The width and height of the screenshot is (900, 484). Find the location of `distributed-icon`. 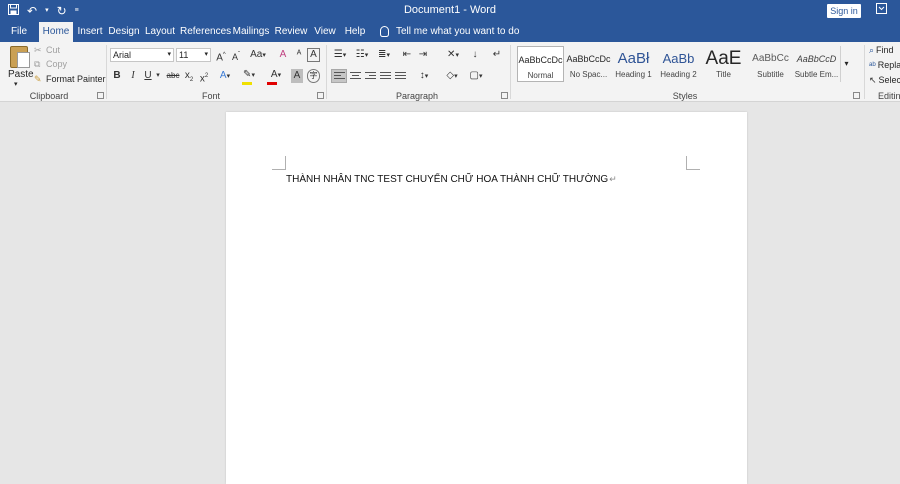

distributed-icon is located at coordinates (400, 76).